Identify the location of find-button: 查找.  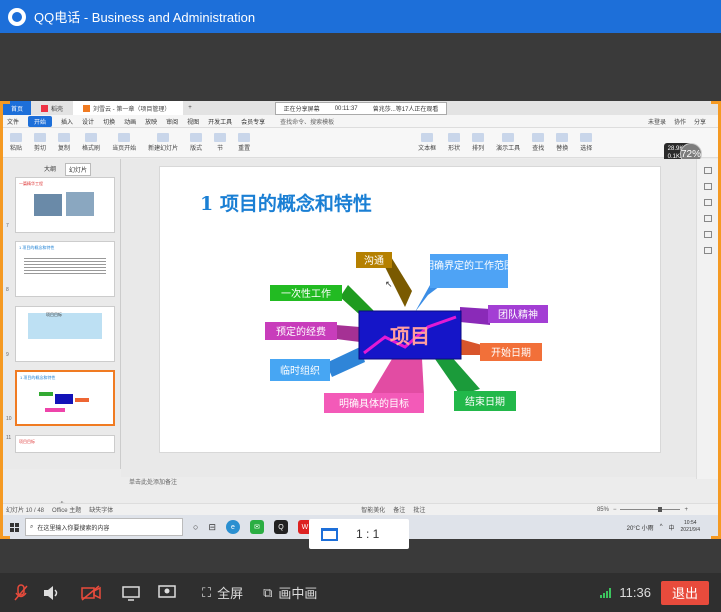
(538, 142).